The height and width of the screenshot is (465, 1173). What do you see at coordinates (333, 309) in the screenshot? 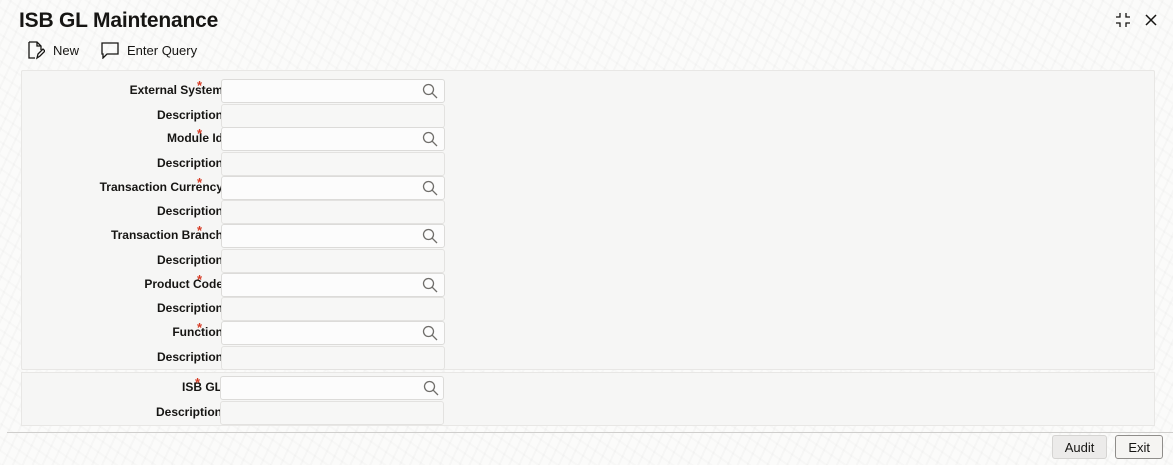
I see `product-code-description-field` at bounding box center [333, 309].